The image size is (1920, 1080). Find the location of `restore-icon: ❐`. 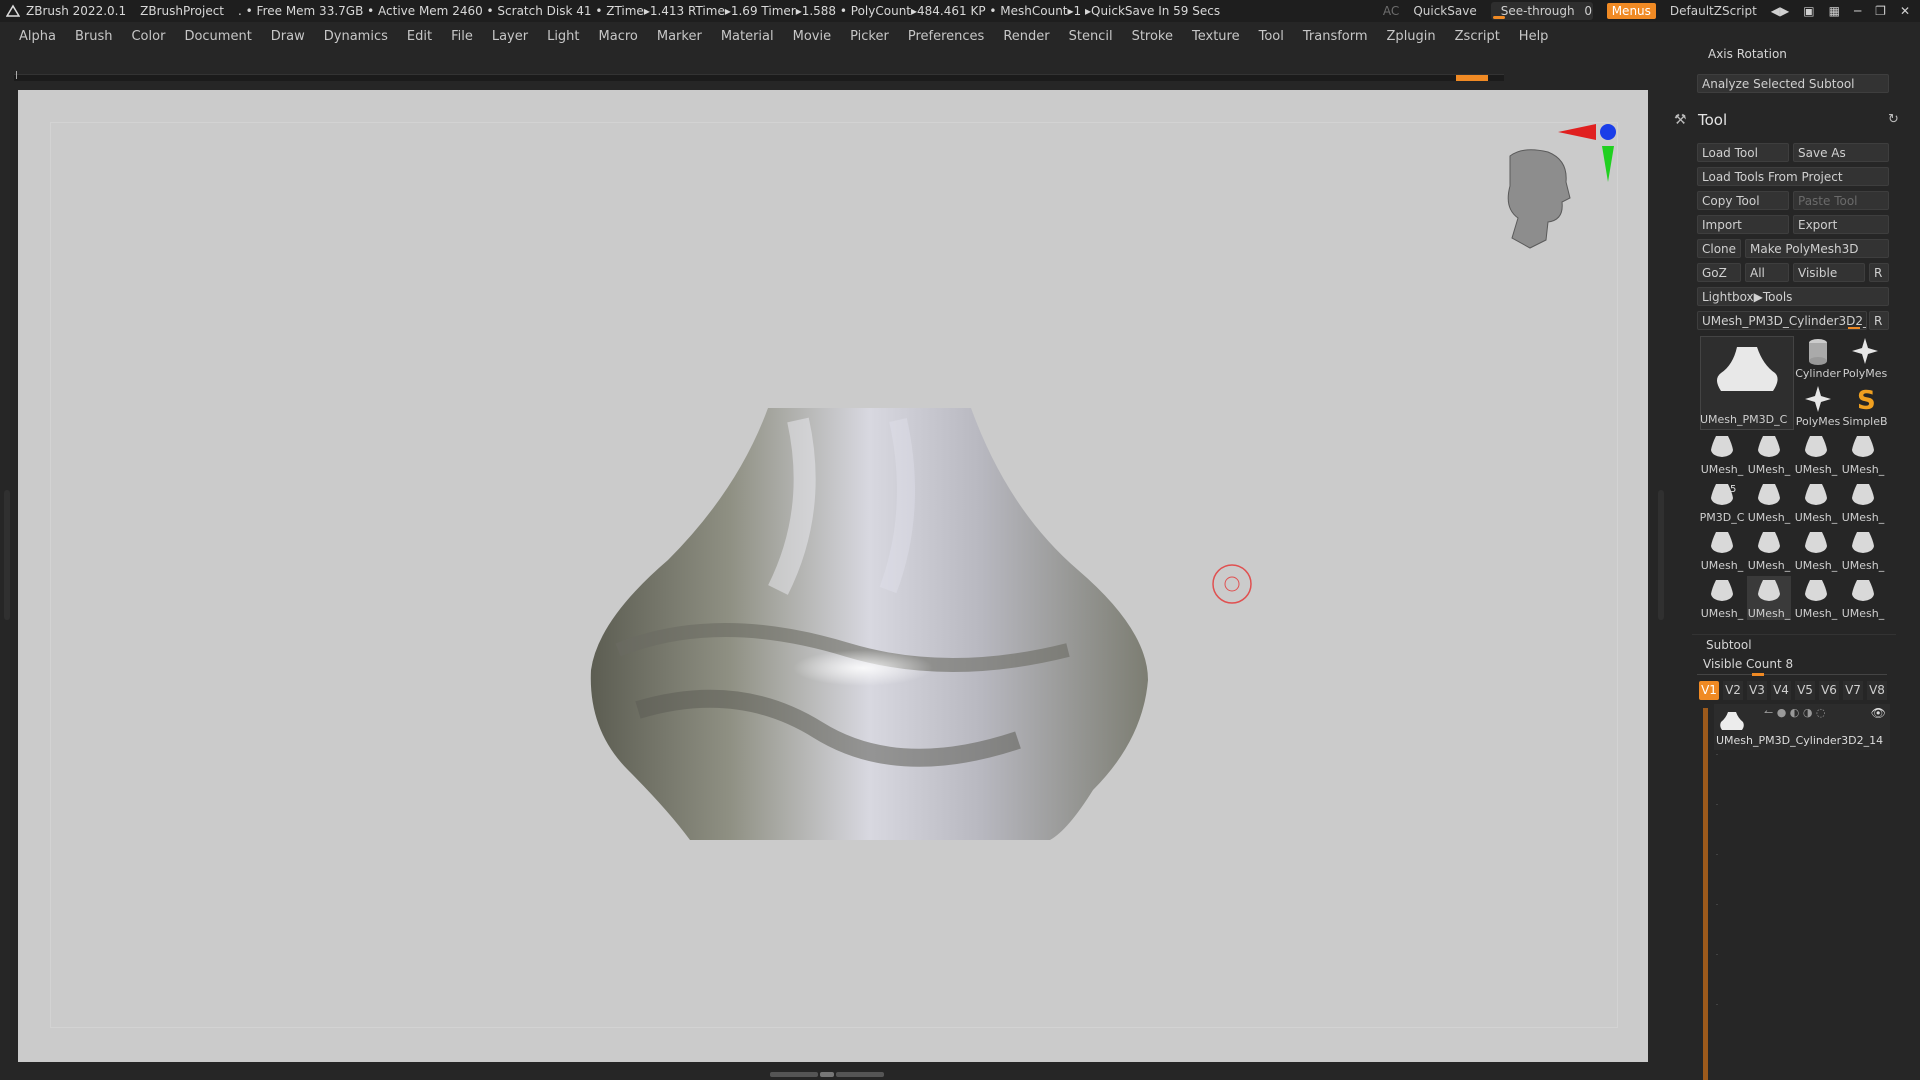

restore-icon: ❐ is located at coordinates (1880, 11).